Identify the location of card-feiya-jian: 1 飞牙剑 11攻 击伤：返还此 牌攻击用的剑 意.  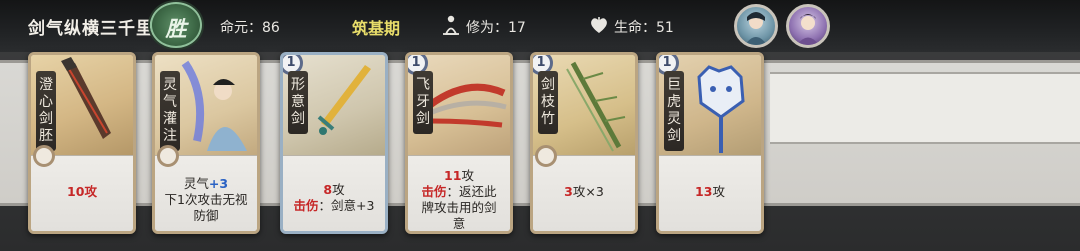
(459, 143).